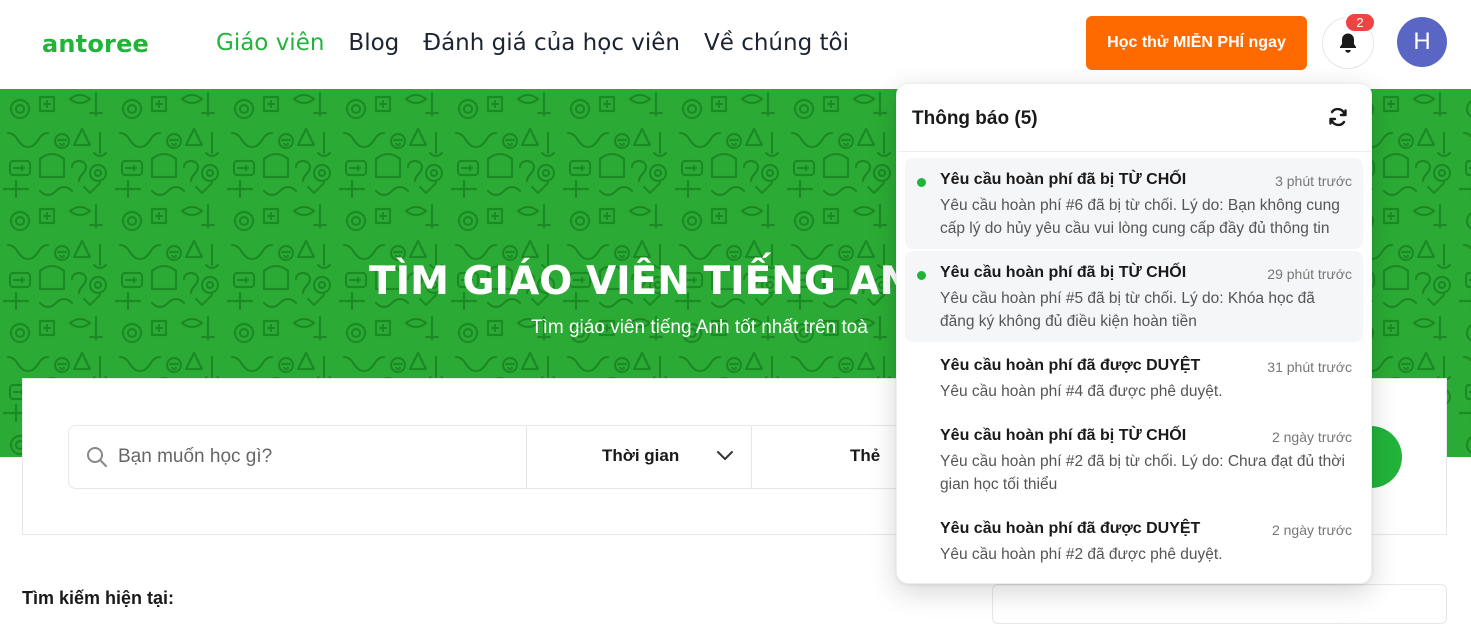  Describe the element at coordinates (318, 457) in the screenshot. I see `search-input` at that location.